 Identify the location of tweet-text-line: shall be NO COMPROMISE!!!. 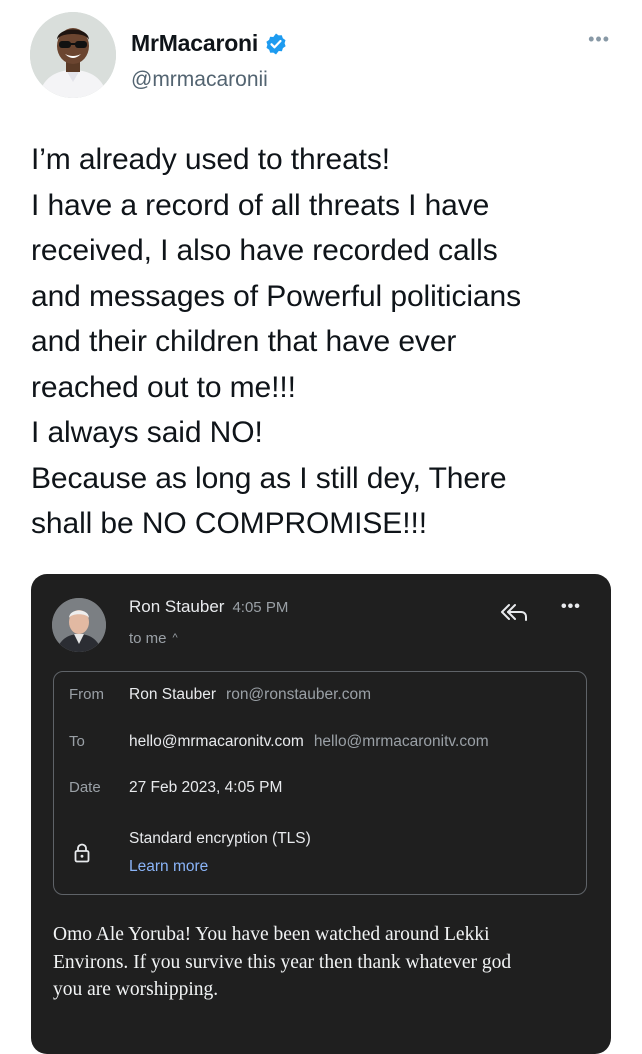
(229, 523).